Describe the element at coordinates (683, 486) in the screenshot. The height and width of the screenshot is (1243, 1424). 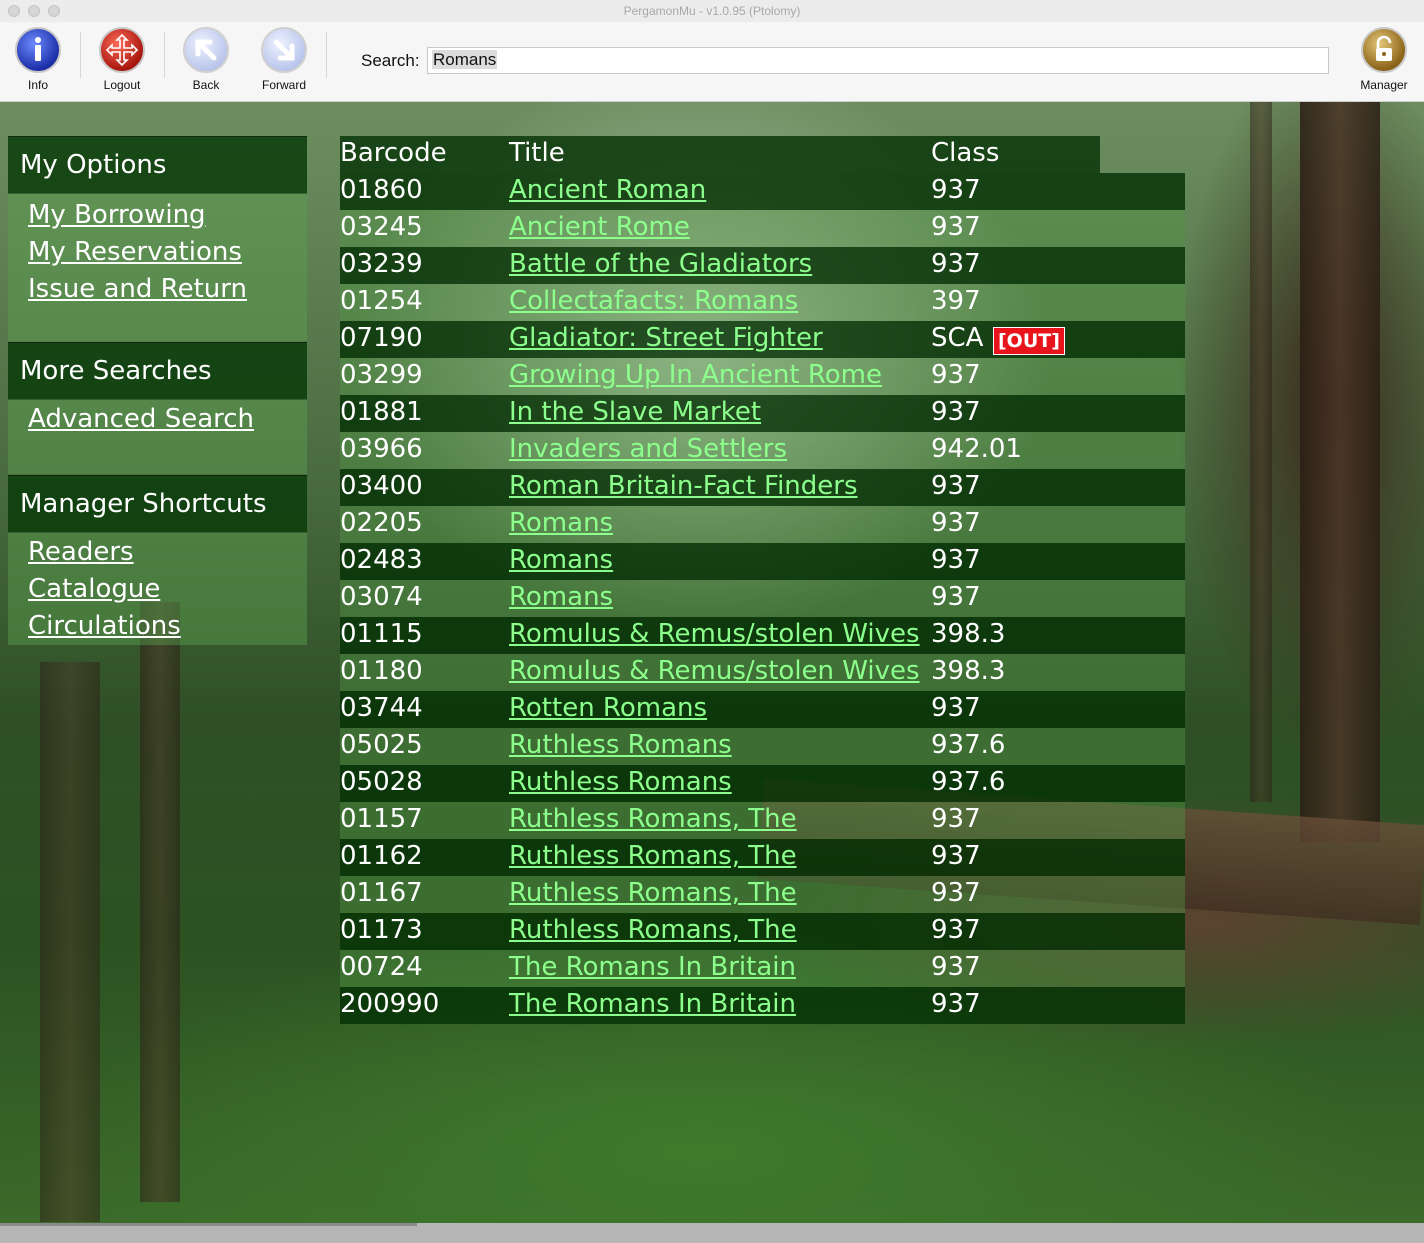
I see `title-link: Roman Britain-Fact Finders` at that location.